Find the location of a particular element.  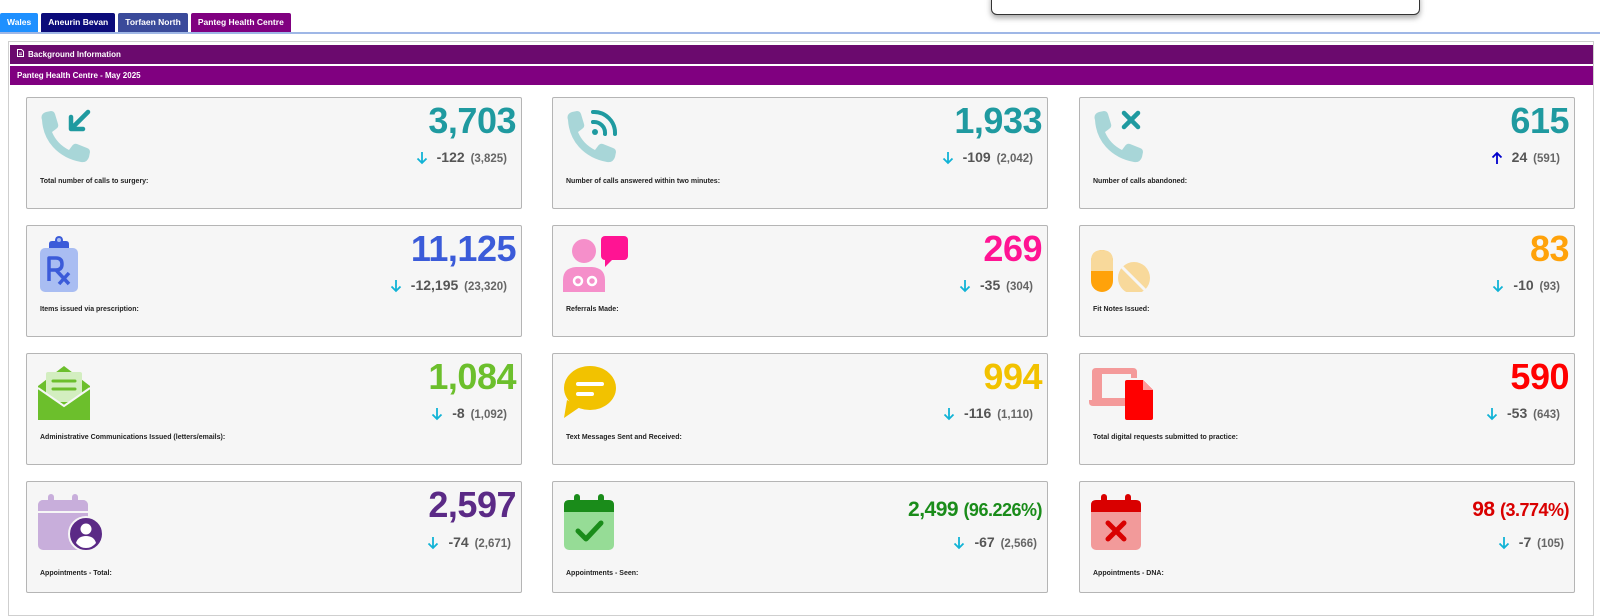

tab-underline is located at coordinates (800, 33).